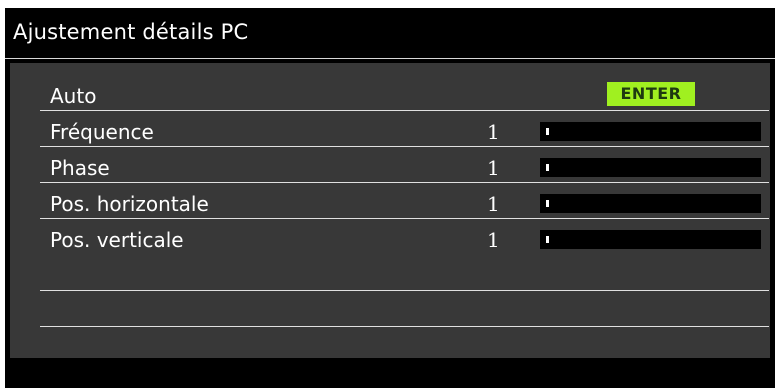  I want to click on enter-badge: ENTER, so click(651, 94).